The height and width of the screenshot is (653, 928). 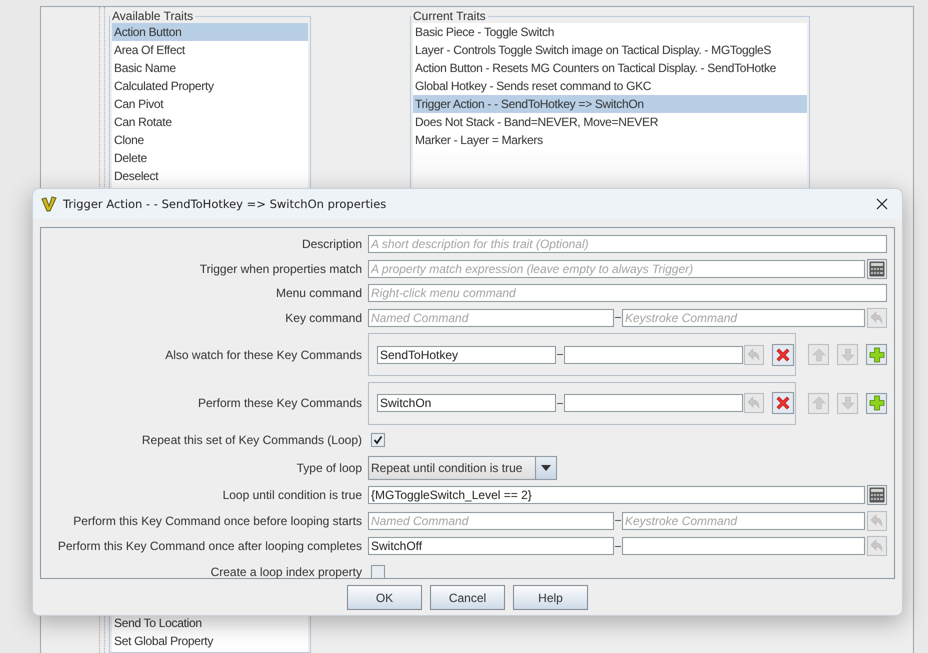 I want to click on app-logo-icon, so click(x=49, y=204).